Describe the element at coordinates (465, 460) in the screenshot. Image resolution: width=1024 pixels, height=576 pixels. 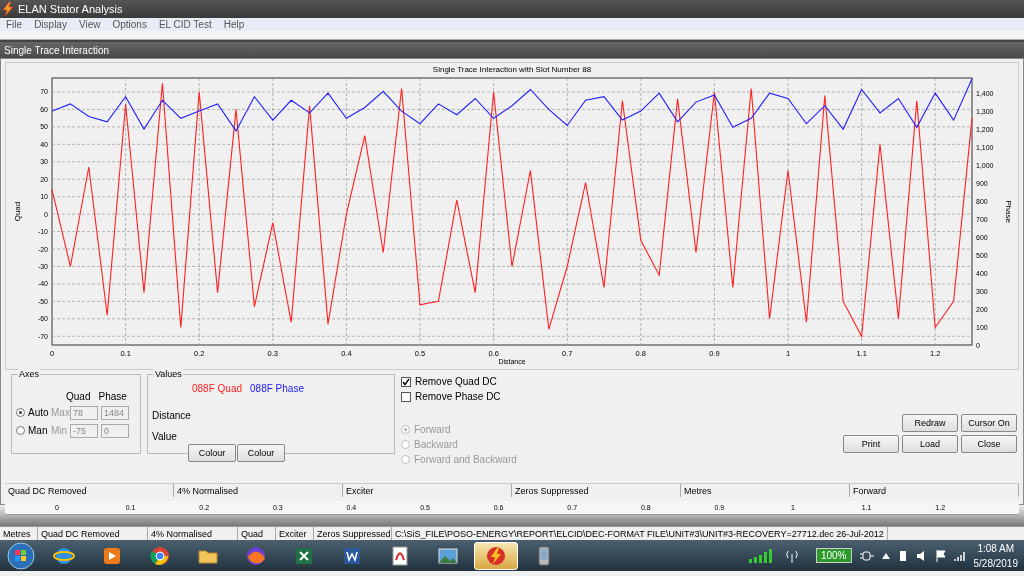
I see `radio-label: Forward and Backward` at that location.